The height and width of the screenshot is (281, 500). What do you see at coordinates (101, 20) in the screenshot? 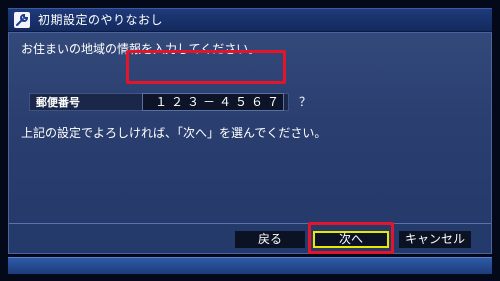
I see `window-title: 初期設定のやりなおし` at bounding box center [101, 20].